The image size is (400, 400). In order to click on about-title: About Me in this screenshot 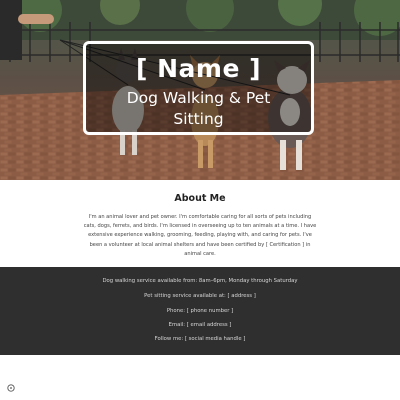, I will do `click(200, 198)`.